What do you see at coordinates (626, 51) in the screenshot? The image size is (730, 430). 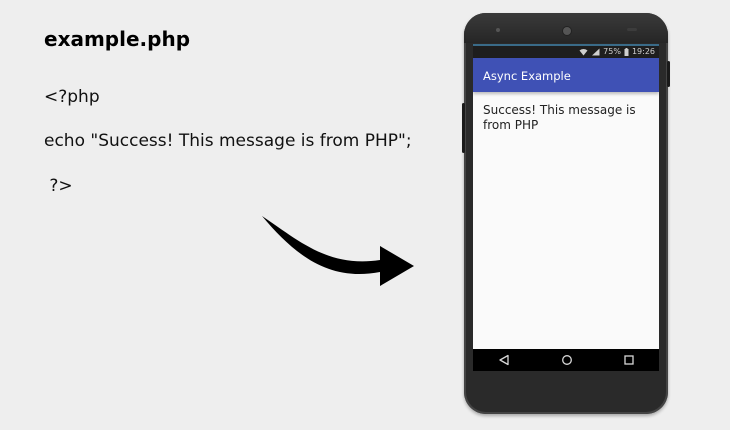 I see `battery-icon` at bounding box center [626, 51].